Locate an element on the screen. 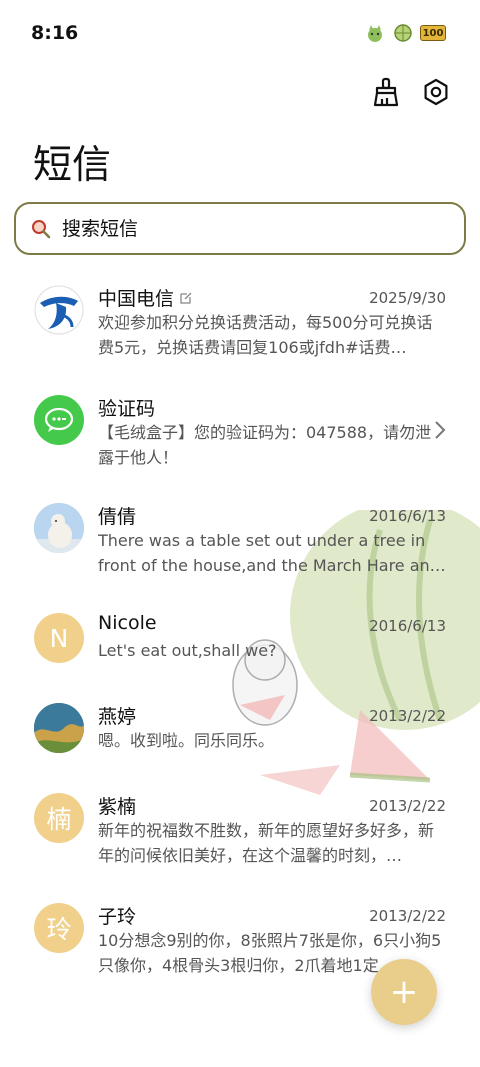 The height and width of the screenshot is (1067, 480). message-date: 2025/9/30 is located at coordinates (407, 298).